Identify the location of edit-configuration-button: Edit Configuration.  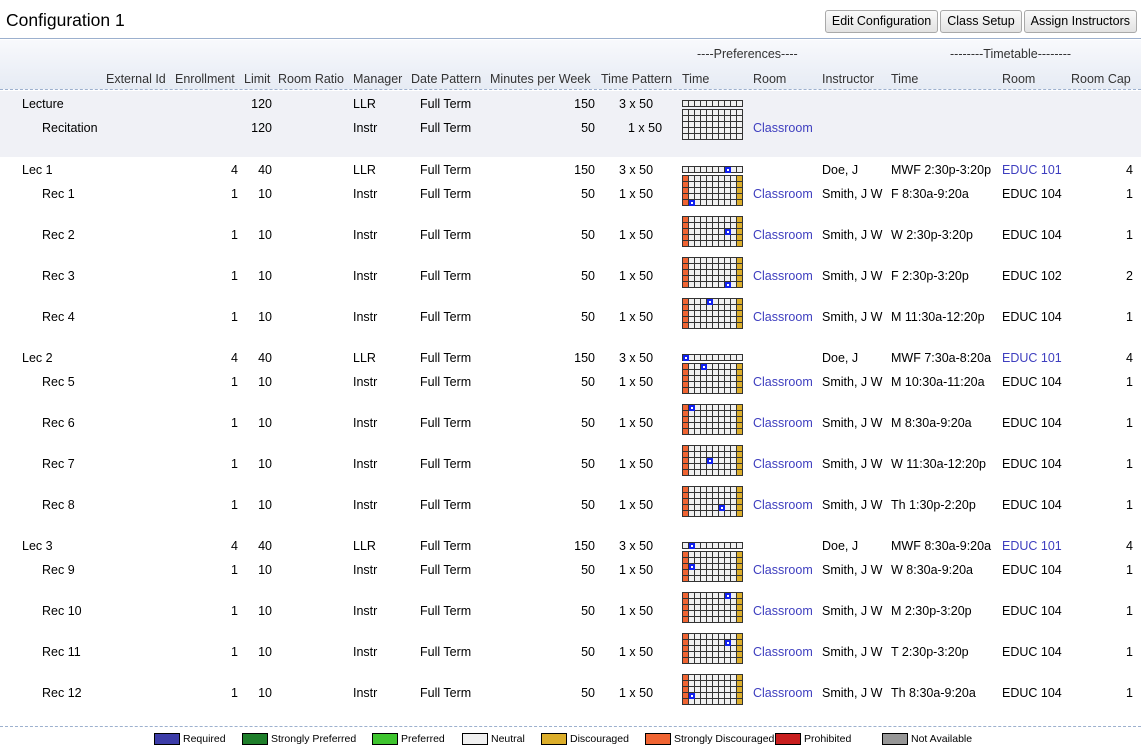
(881, 21).